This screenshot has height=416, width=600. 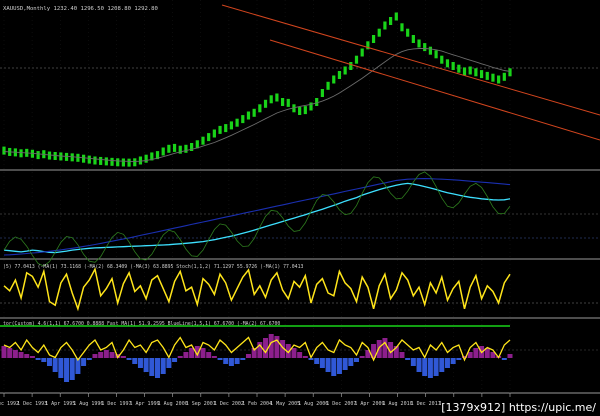 What do you see at coordinates (426, 404) in the screenshot?
I see `x-tick-label: 1 Dec 2011` at bounding box center [426, 404].